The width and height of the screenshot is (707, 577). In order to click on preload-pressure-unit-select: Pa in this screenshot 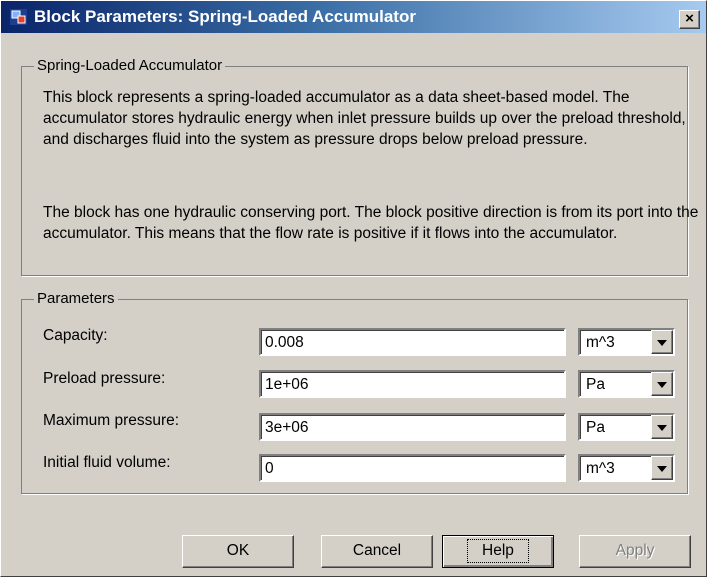, I will do `click(626, 384)`.